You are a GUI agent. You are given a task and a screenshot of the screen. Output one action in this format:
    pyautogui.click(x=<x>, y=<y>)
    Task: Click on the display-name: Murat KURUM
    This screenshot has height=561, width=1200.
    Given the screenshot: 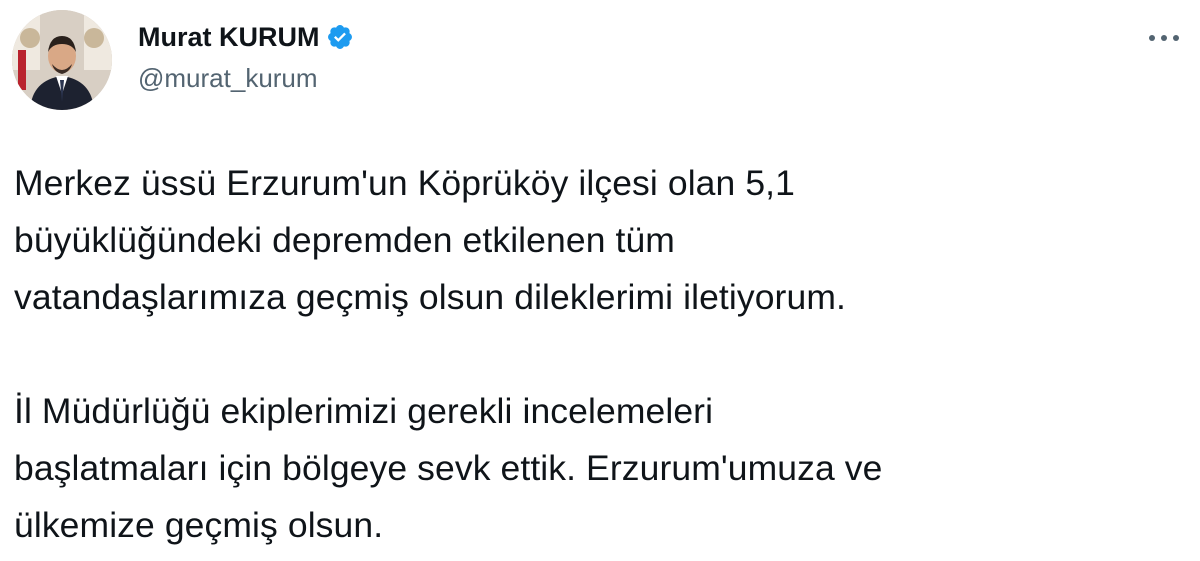 What is the action you would take?
    pyautogui.click(x=229, y=37)
    